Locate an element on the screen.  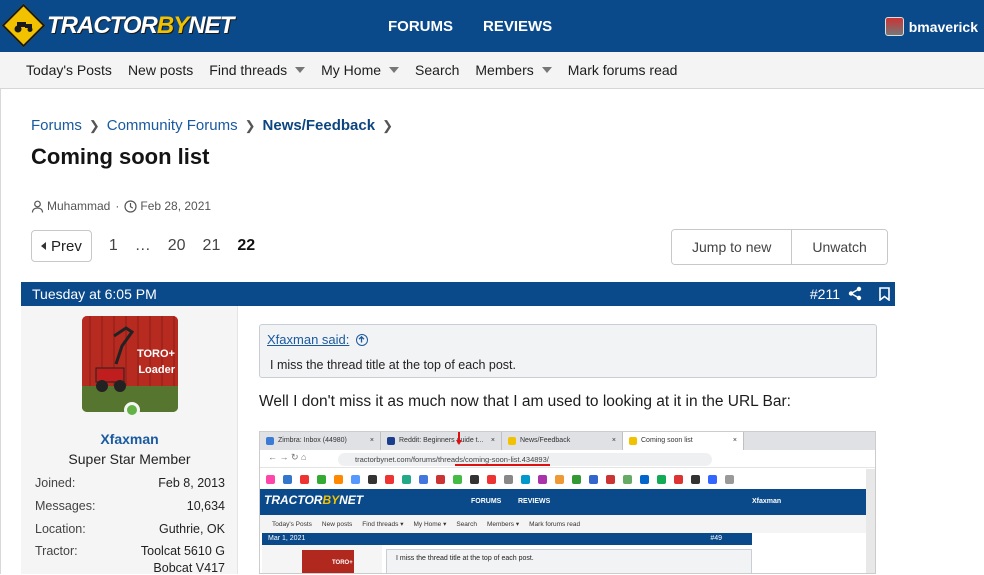
page-1: 1 is located at coordinates (113, 246).